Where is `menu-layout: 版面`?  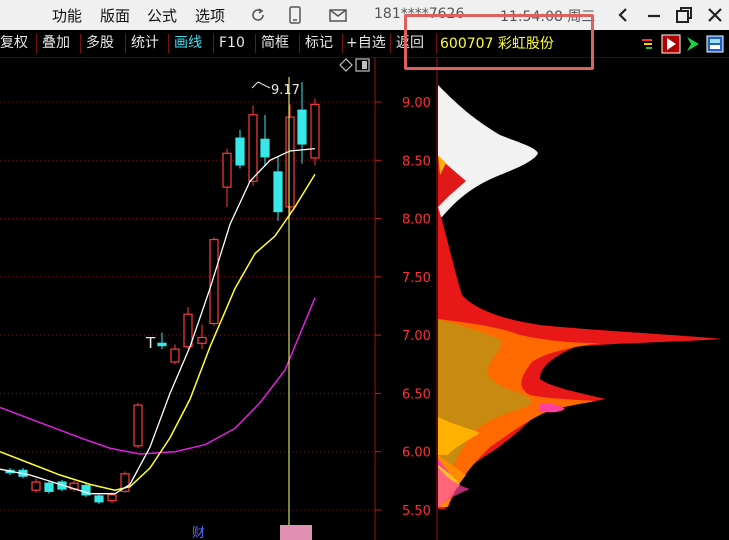
menu-layout: 版面 is located at coordinates (115, 15).